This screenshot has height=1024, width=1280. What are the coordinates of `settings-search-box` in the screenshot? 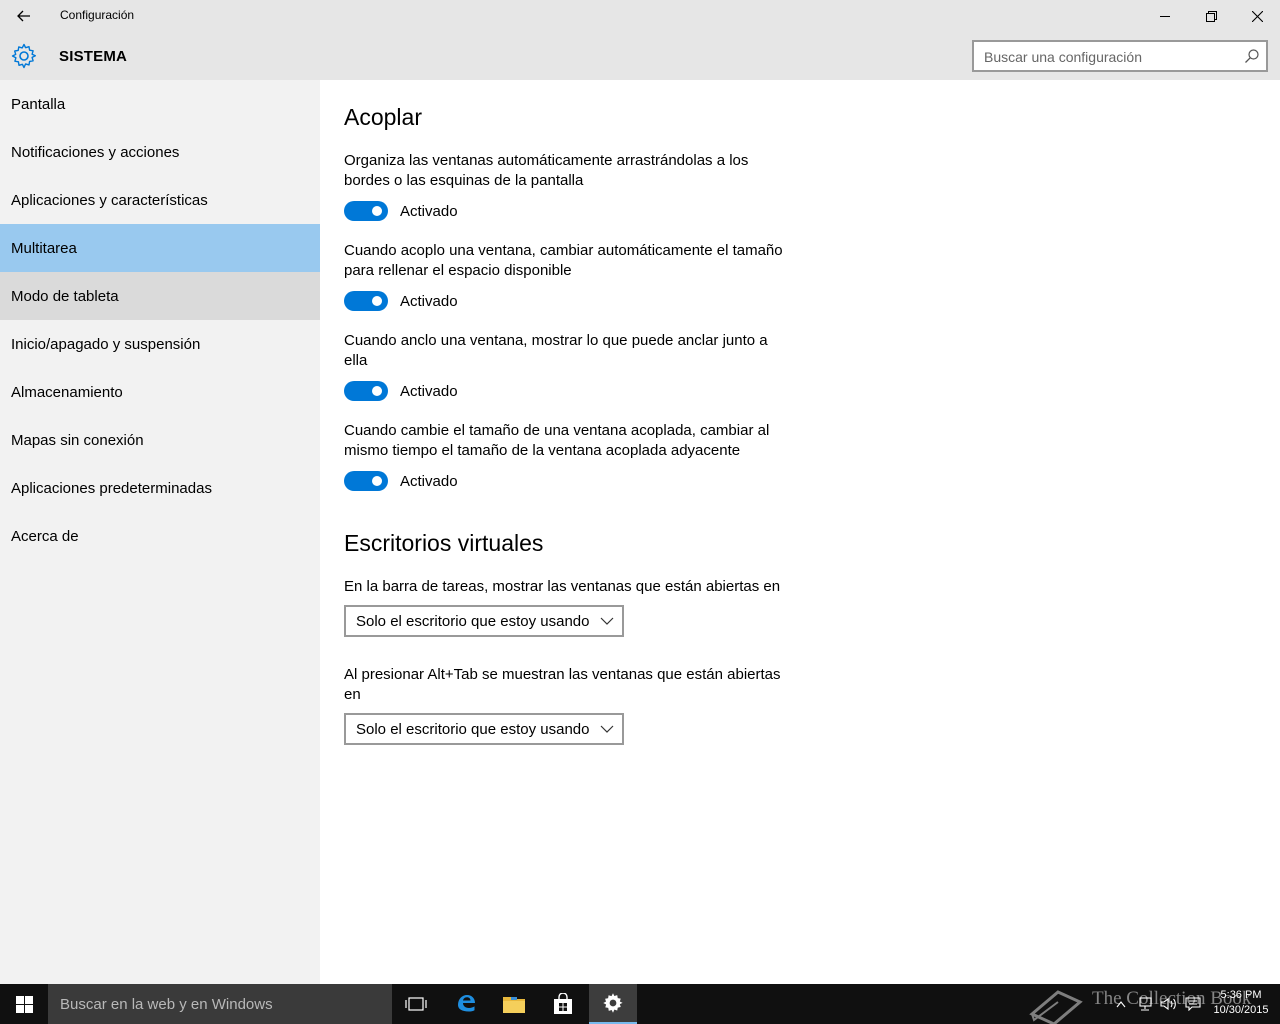 It's located at (1120, 56).